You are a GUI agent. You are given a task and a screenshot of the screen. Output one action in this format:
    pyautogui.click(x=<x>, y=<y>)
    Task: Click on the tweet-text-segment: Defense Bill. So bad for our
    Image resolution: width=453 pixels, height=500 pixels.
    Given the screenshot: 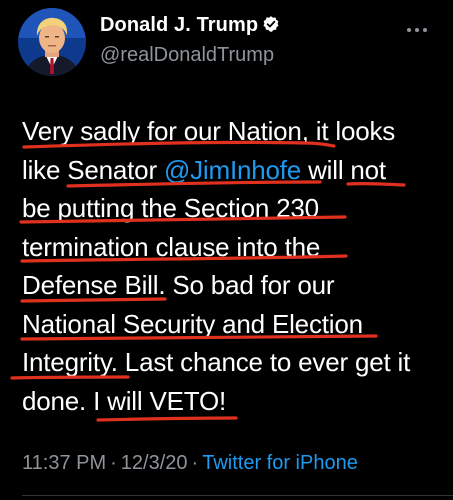 What is the action you would take?
    pyautogui.click(x=178, y=285)
    